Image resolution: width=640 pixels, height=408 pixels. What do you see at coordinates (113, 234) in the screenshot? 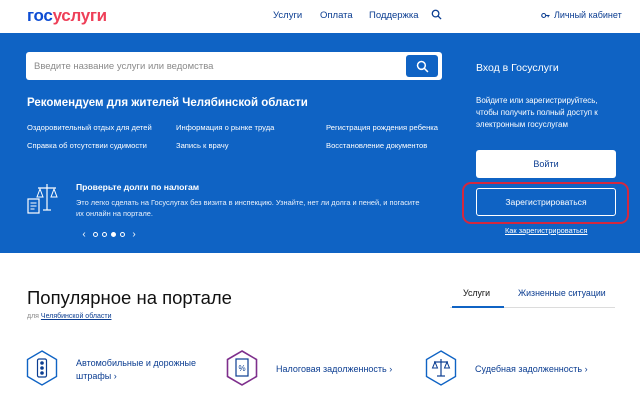
I see `pager-dot-active` at bounding box center [113, 234].